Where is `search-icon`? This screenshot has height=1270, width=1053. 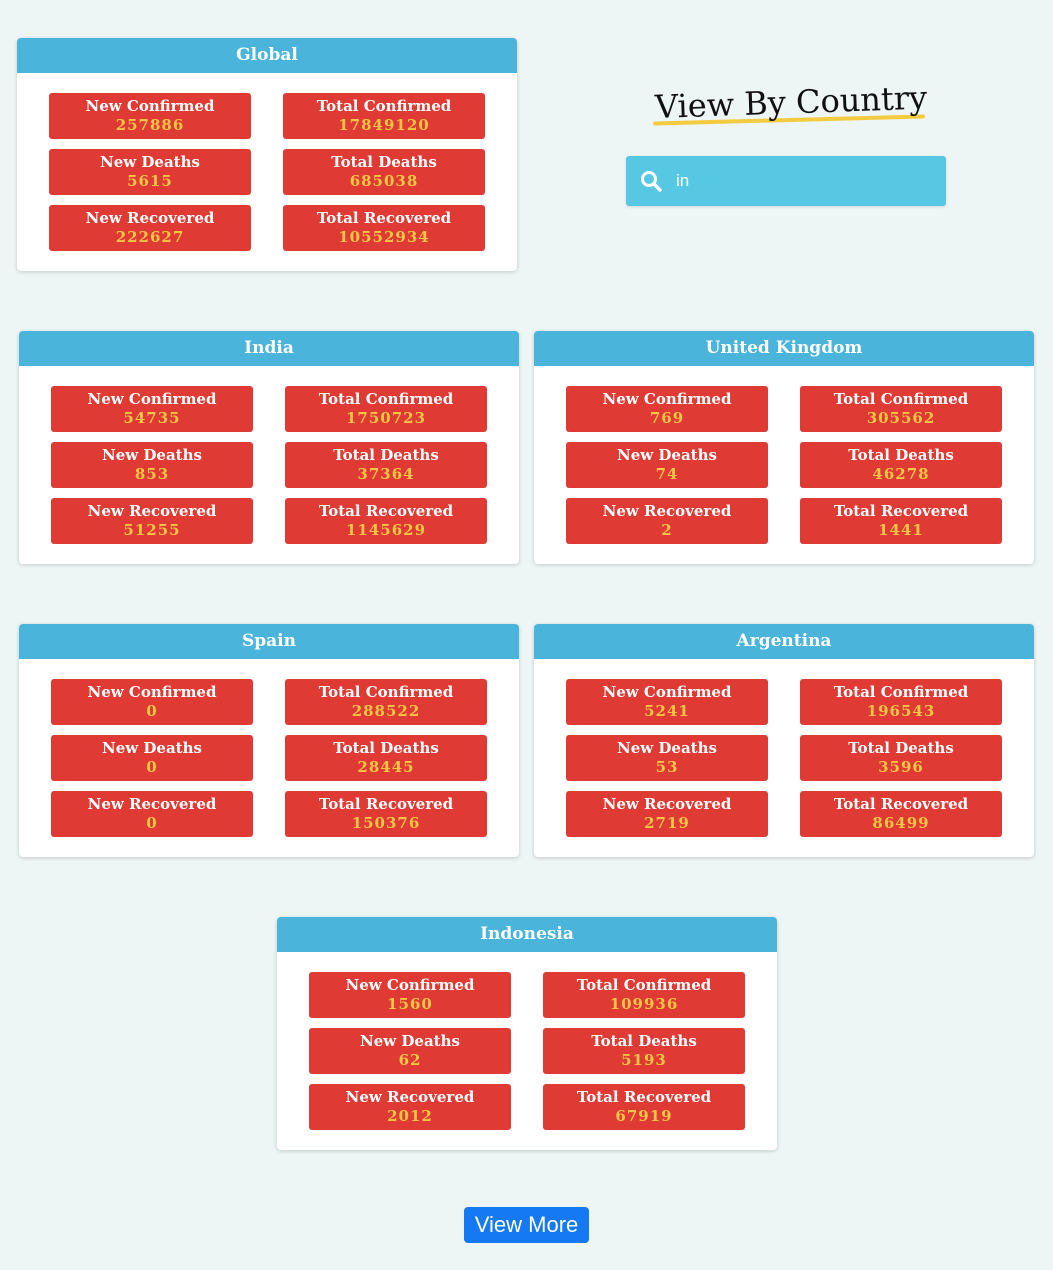
search-icon is located at coordinates (651, 181).